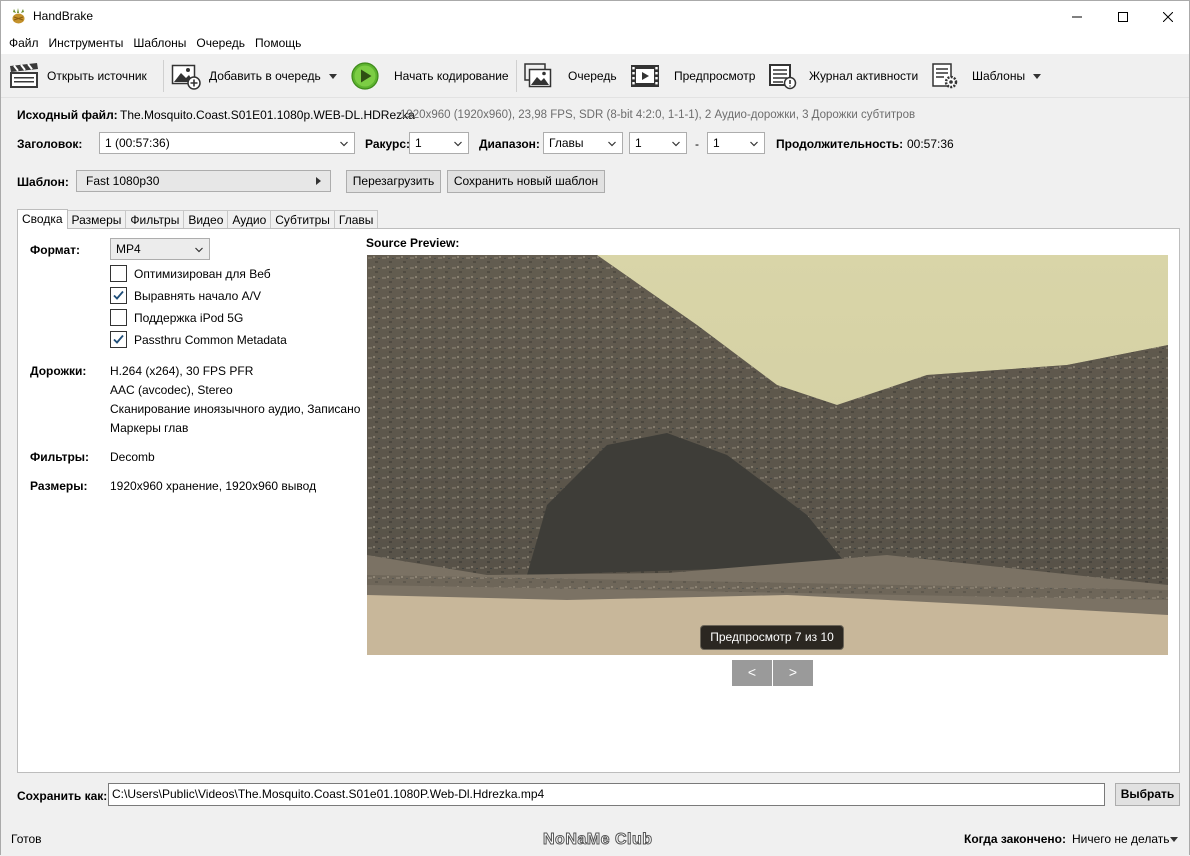 The height and width of the screenshot is (856, 1190). I want to click on preview-counter-badge: Предпросмотр 7 из 10, so click(772, 637).